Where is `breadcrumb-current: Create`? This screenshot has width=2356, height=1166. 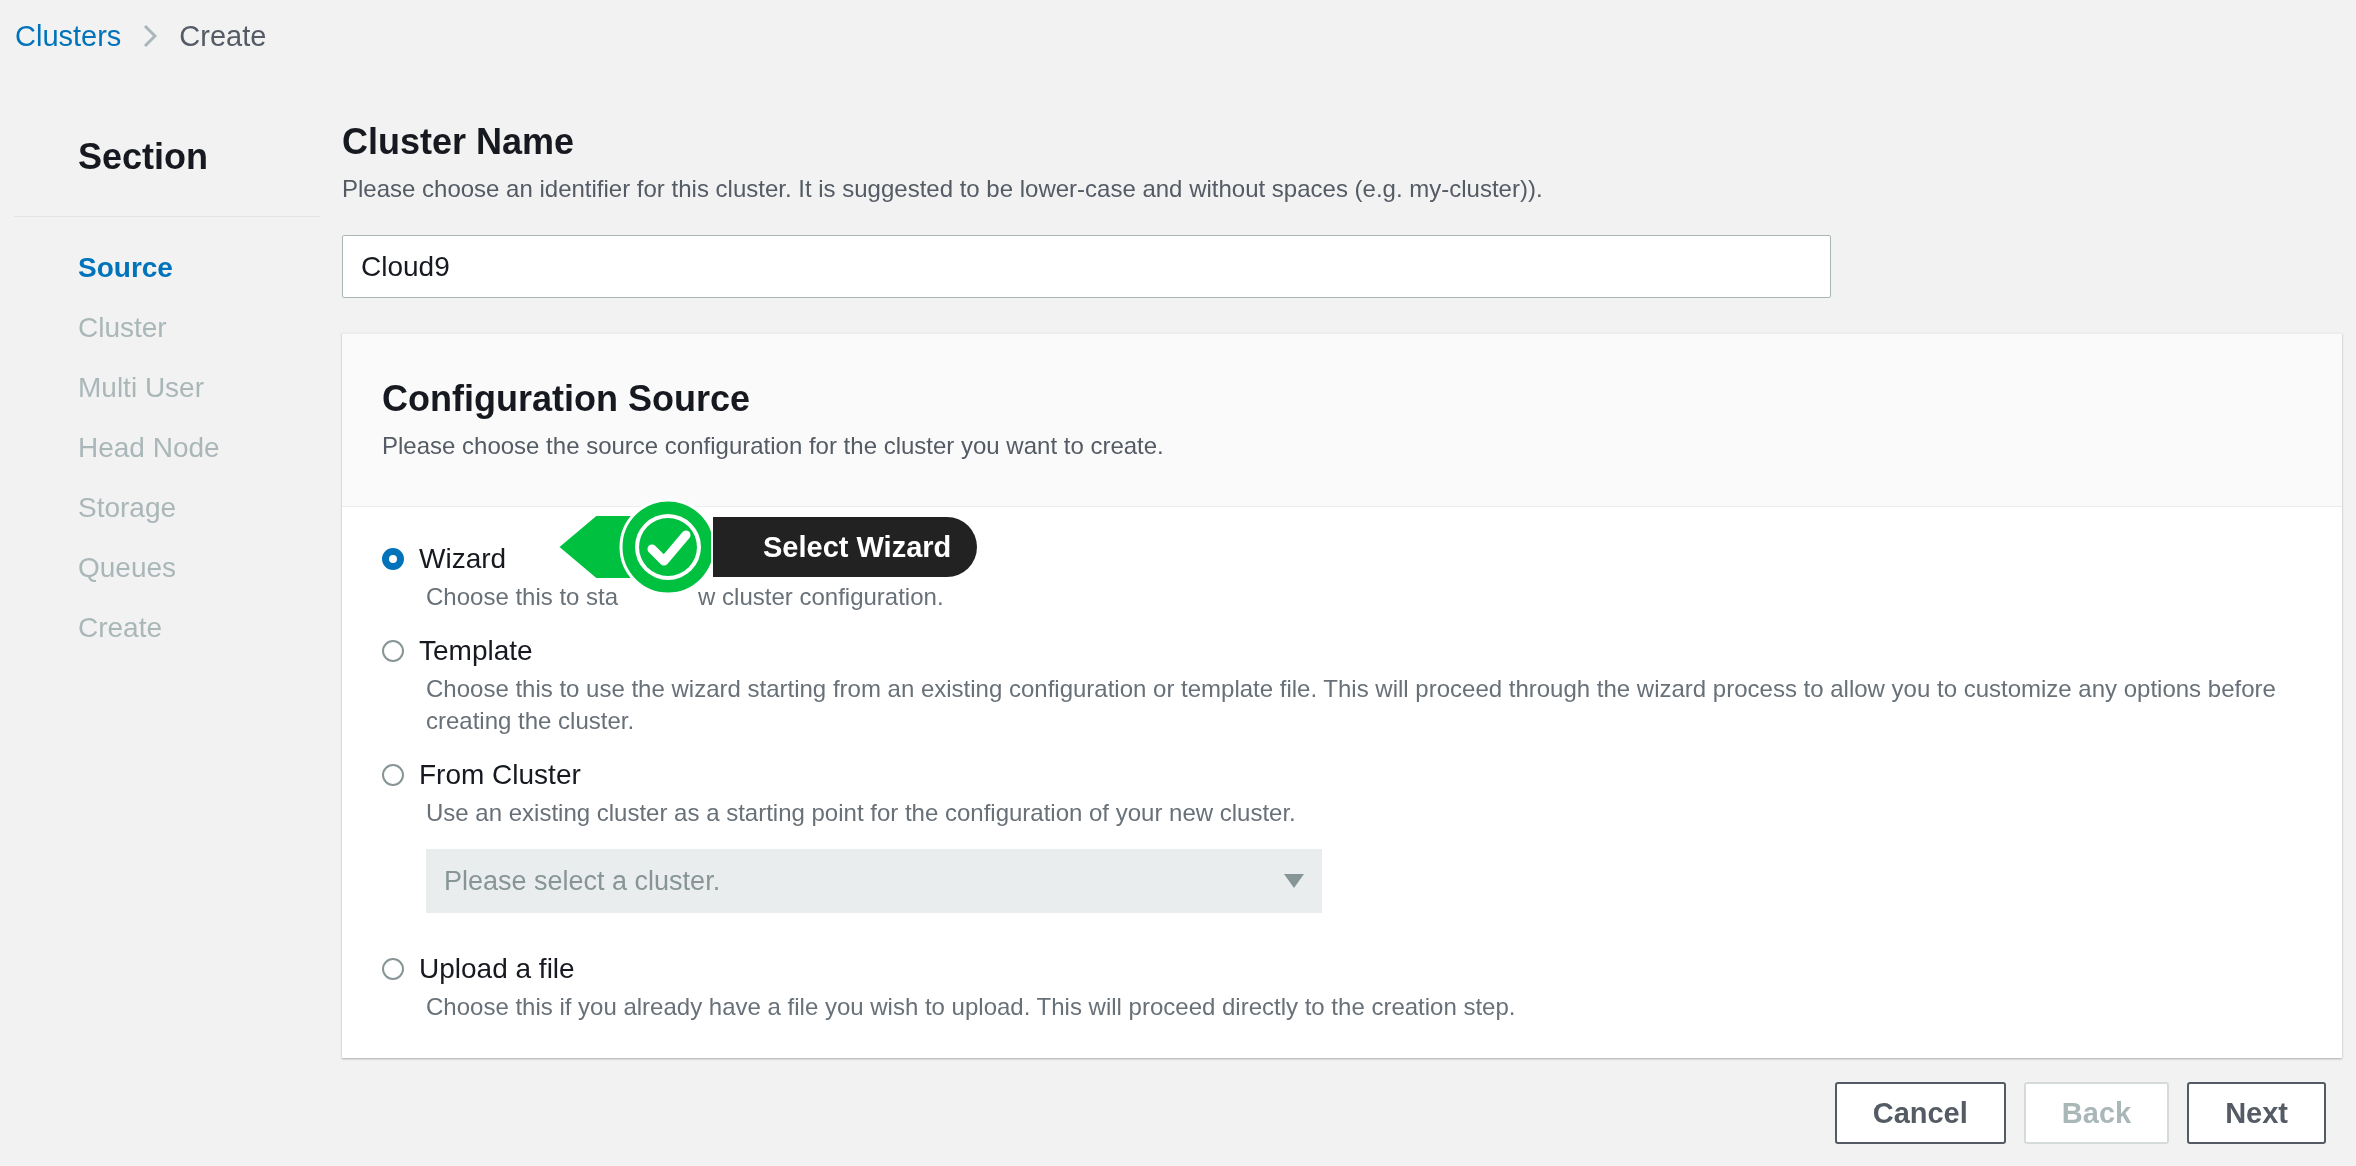 breadcrumb-current: Create is located at coordinates (223, 36).